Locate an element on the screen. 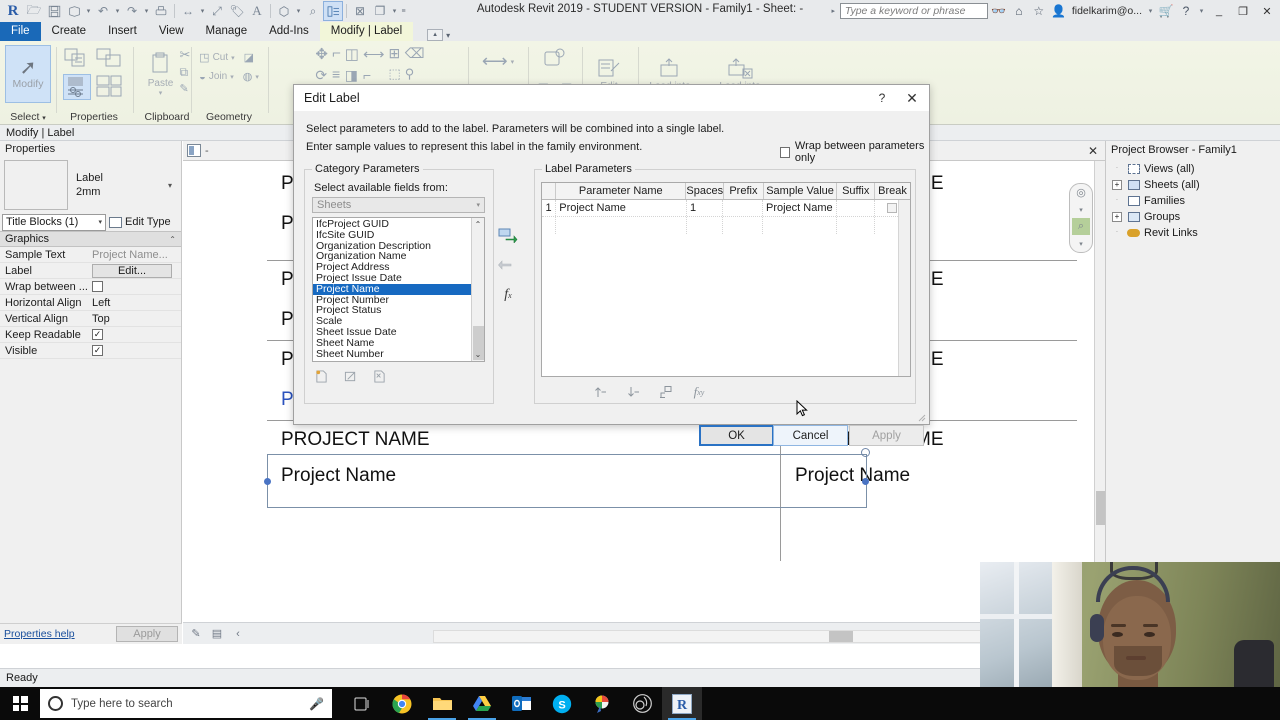 This screenshot has width=1280, height=720. save-icon is located at coordinates (54, 11).